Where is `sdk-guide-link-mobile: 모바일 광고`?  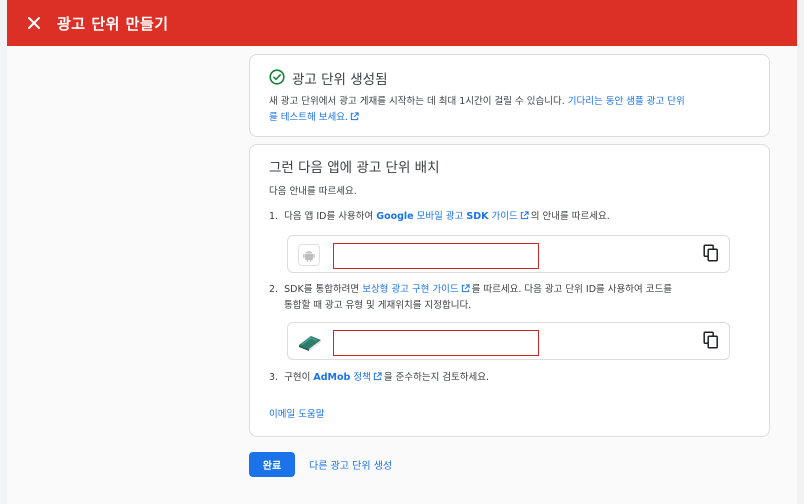 sdk-guide-link-mobile: 모바일 광고 is located at coordinates (440, 216).